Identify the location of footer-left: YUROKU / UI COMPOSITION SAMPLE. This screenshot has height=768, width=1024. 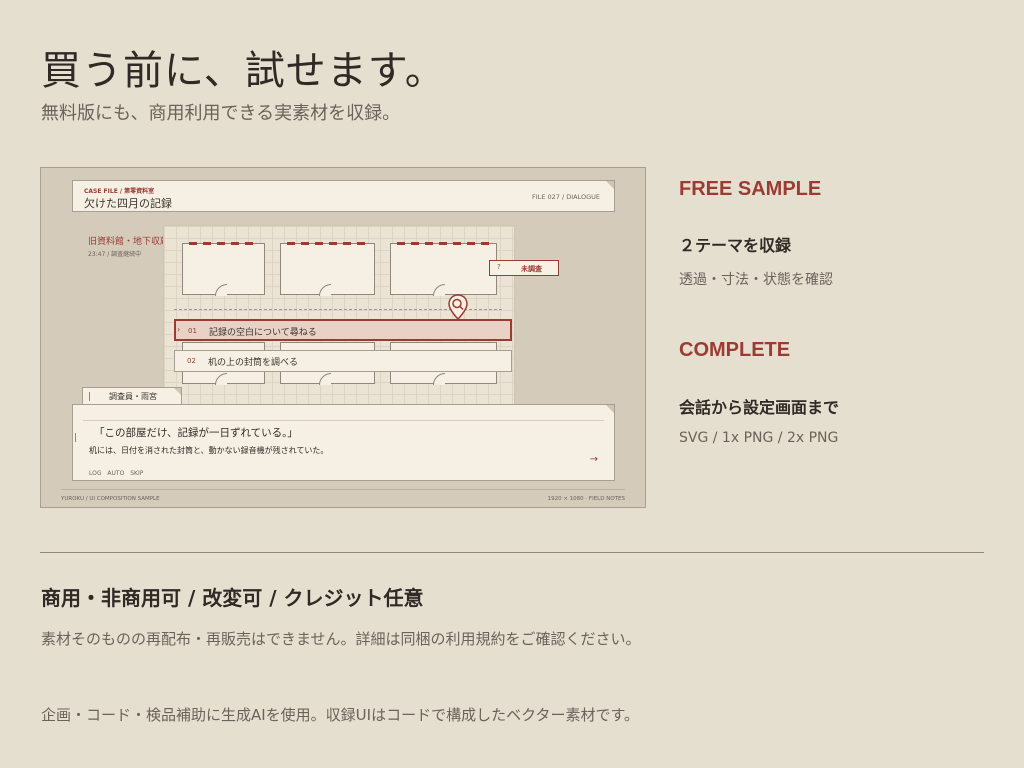
(110, 499).